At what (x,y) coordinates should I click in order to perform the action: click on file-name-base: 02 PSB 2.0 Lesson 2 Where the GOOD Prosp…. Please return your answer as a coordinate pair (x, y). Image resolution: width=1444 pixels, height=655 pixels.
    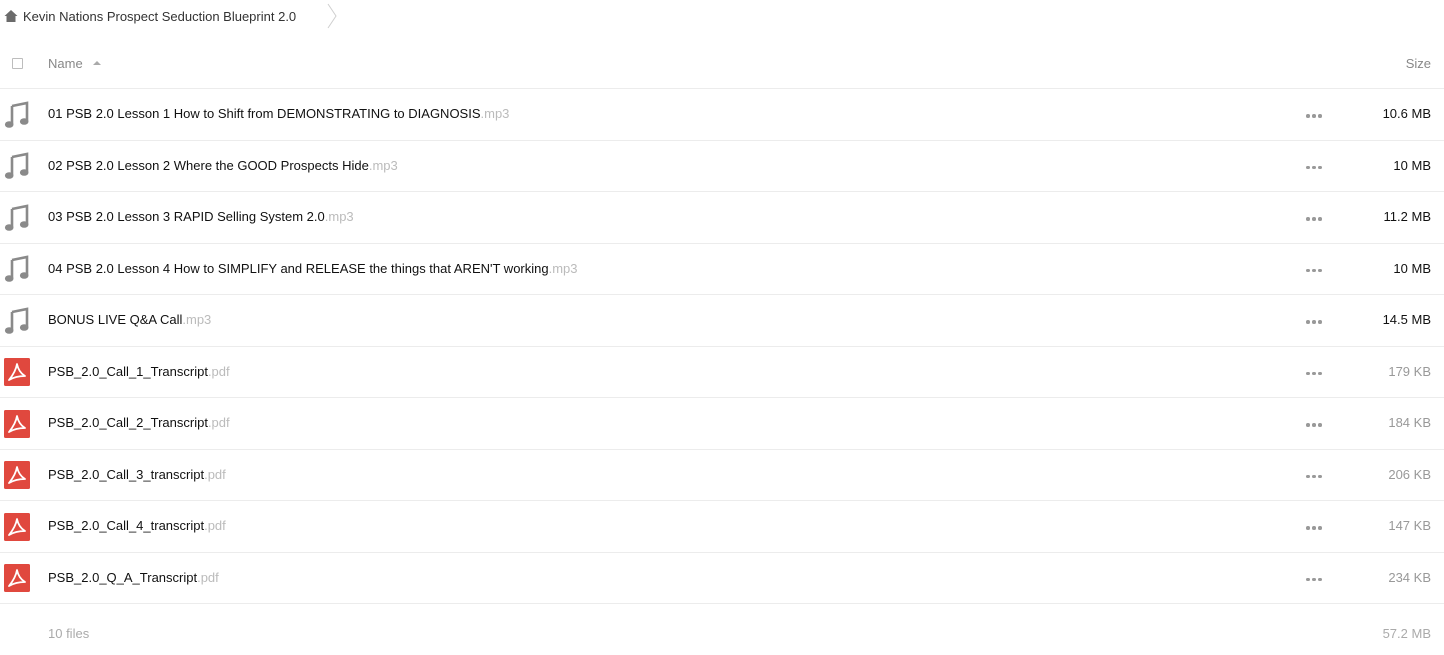
    Looking at the image, I should click on (208, 165).